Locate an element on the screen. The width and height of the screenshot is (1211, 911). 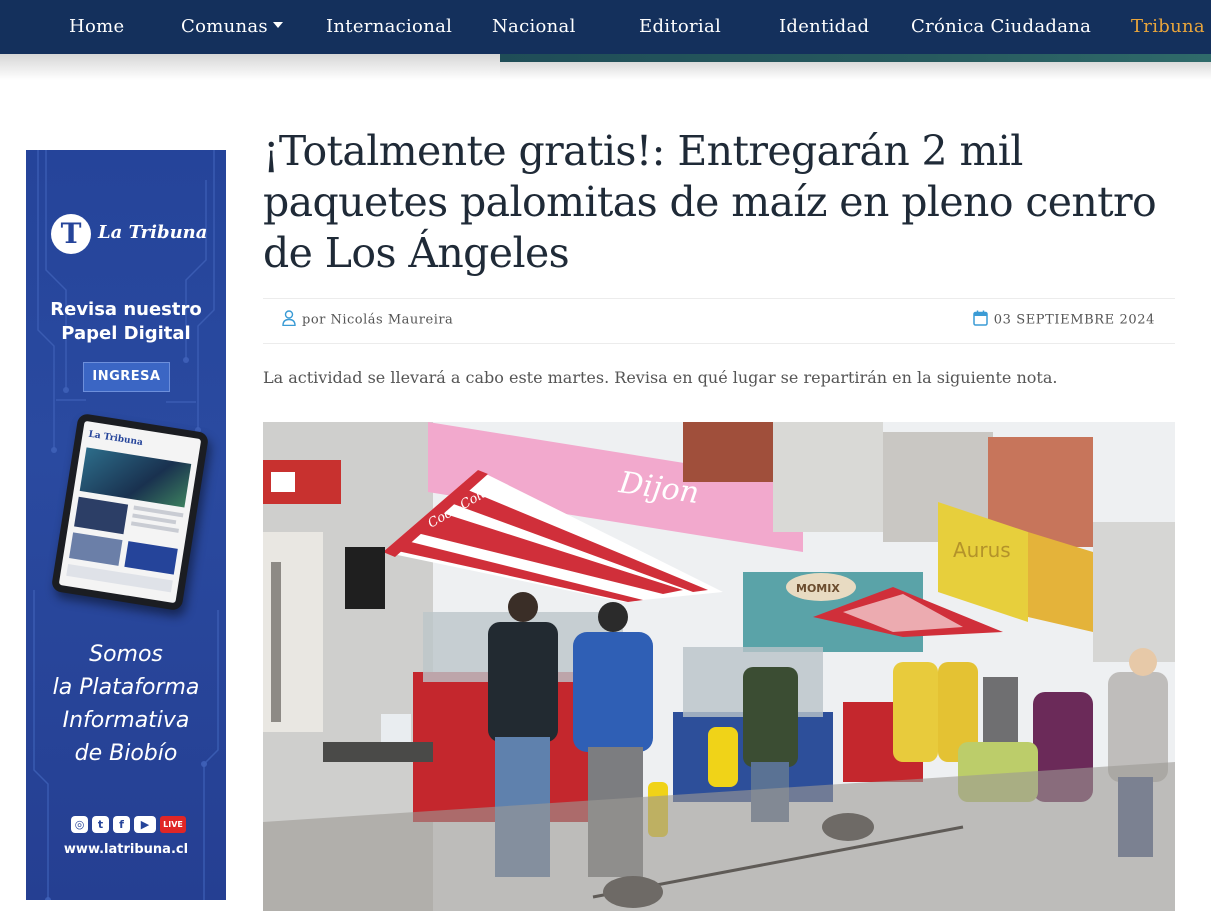
ad-slogan-line: Somos is located at coordinates (126, 654).